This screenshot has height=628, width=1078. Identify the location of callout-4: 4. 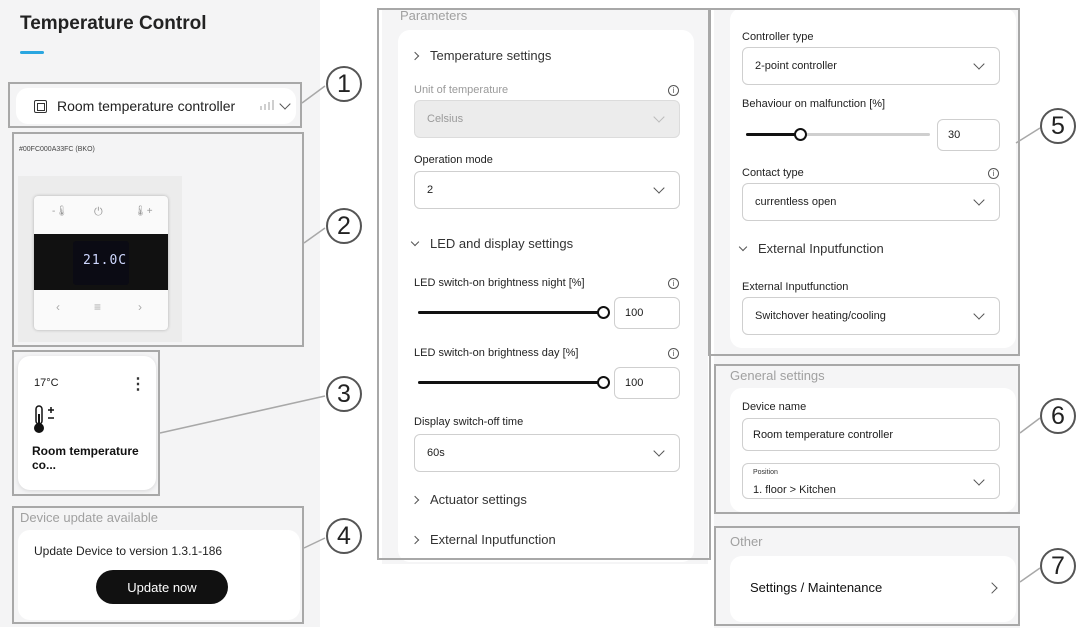
(344, 536).